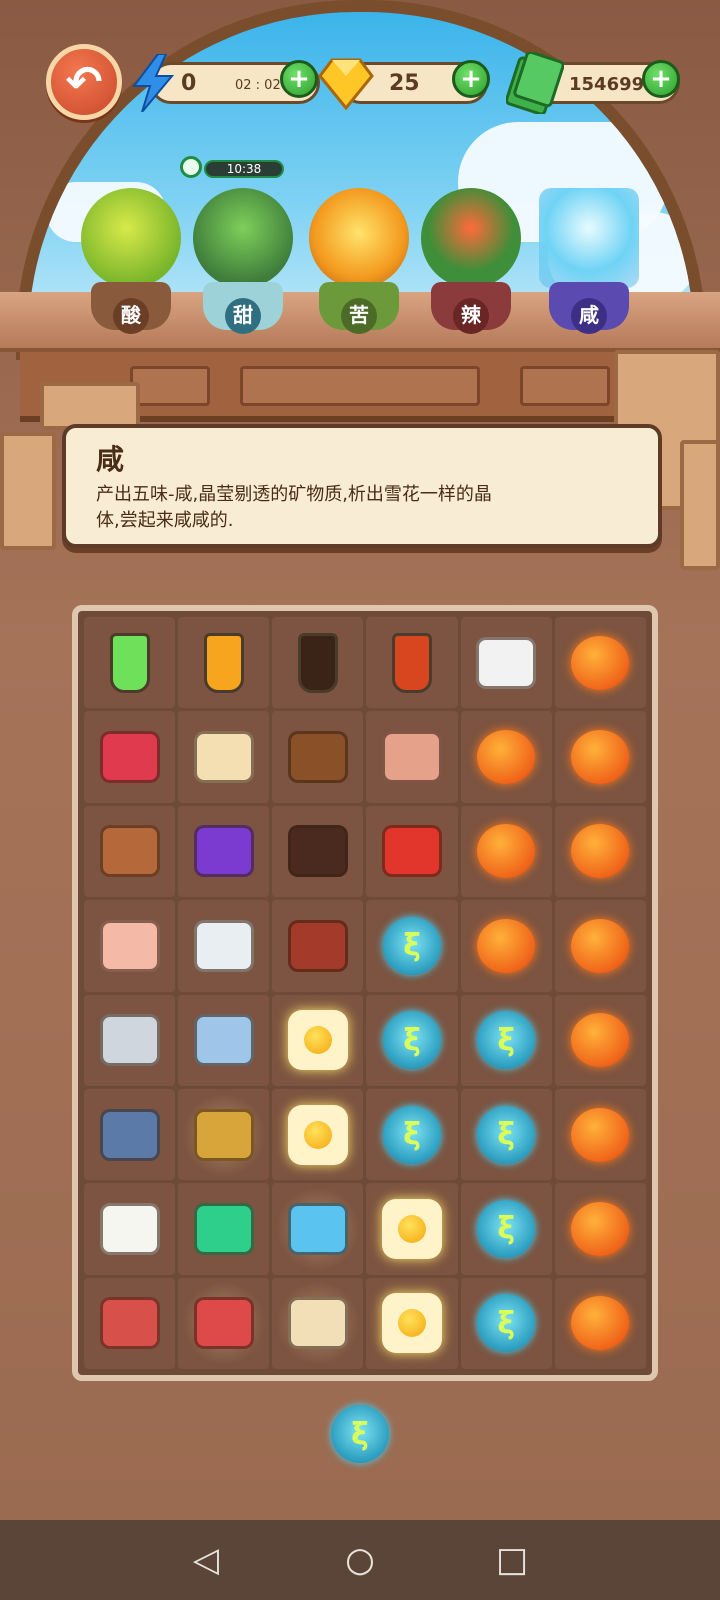  I want to click on smartphone-icon, so click(224, 1040).